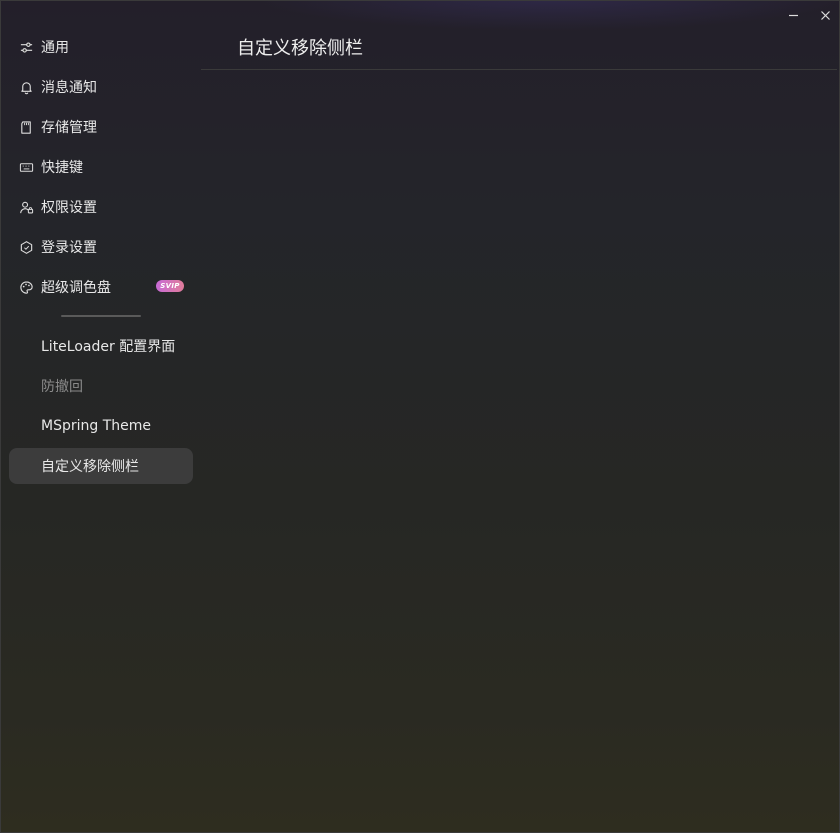  Describe the element at coordinates (62, 168) in the screenshot. I see `sidebar-item-label: 快捷键` at that location.